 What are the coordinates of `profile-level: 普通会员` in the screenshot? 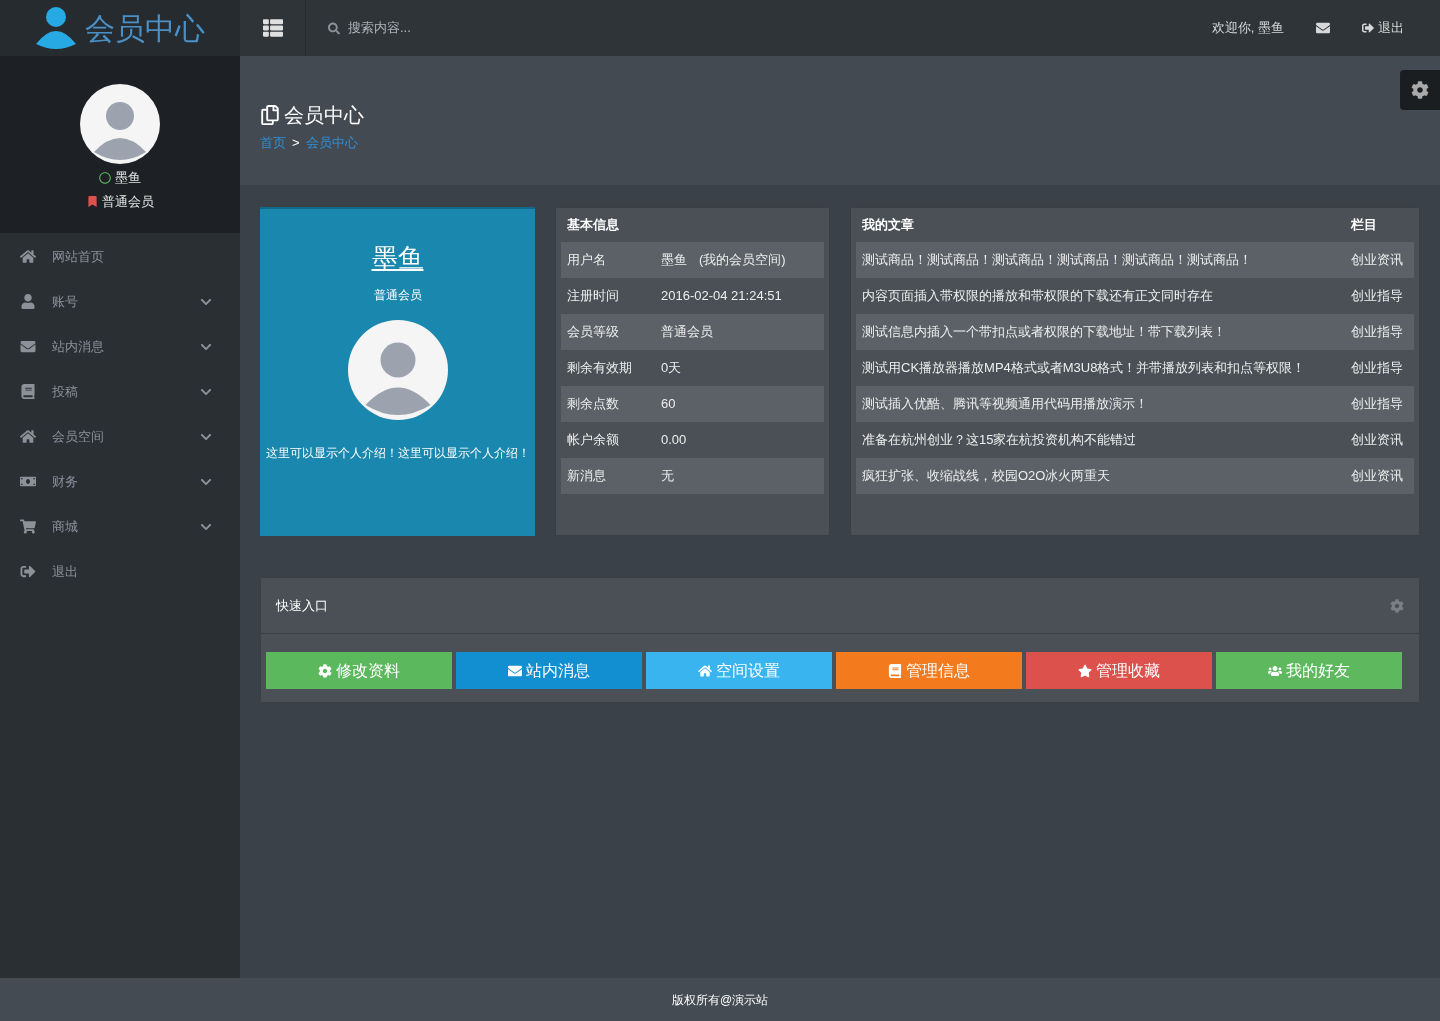 It's located at (397, 295).